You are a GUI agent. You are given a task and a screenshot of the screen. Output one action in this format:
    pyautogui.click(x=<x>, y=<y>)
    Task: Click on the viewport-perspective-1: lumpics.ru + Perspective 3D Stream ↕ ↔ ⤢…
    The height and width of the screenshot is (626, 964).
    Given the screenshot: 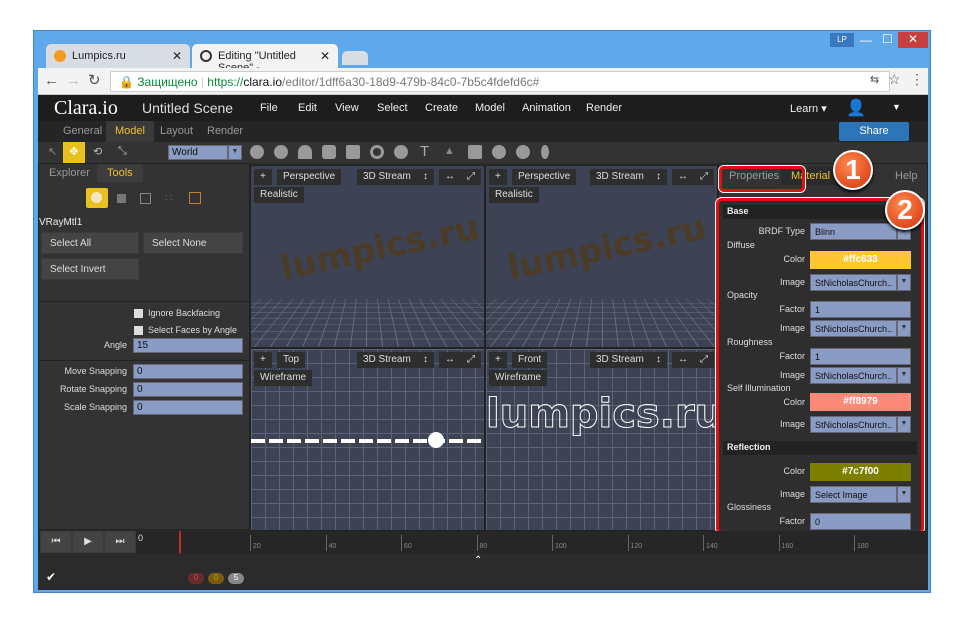 What is the action you would take?
    pyautogui.click(x=367, y=256)
    